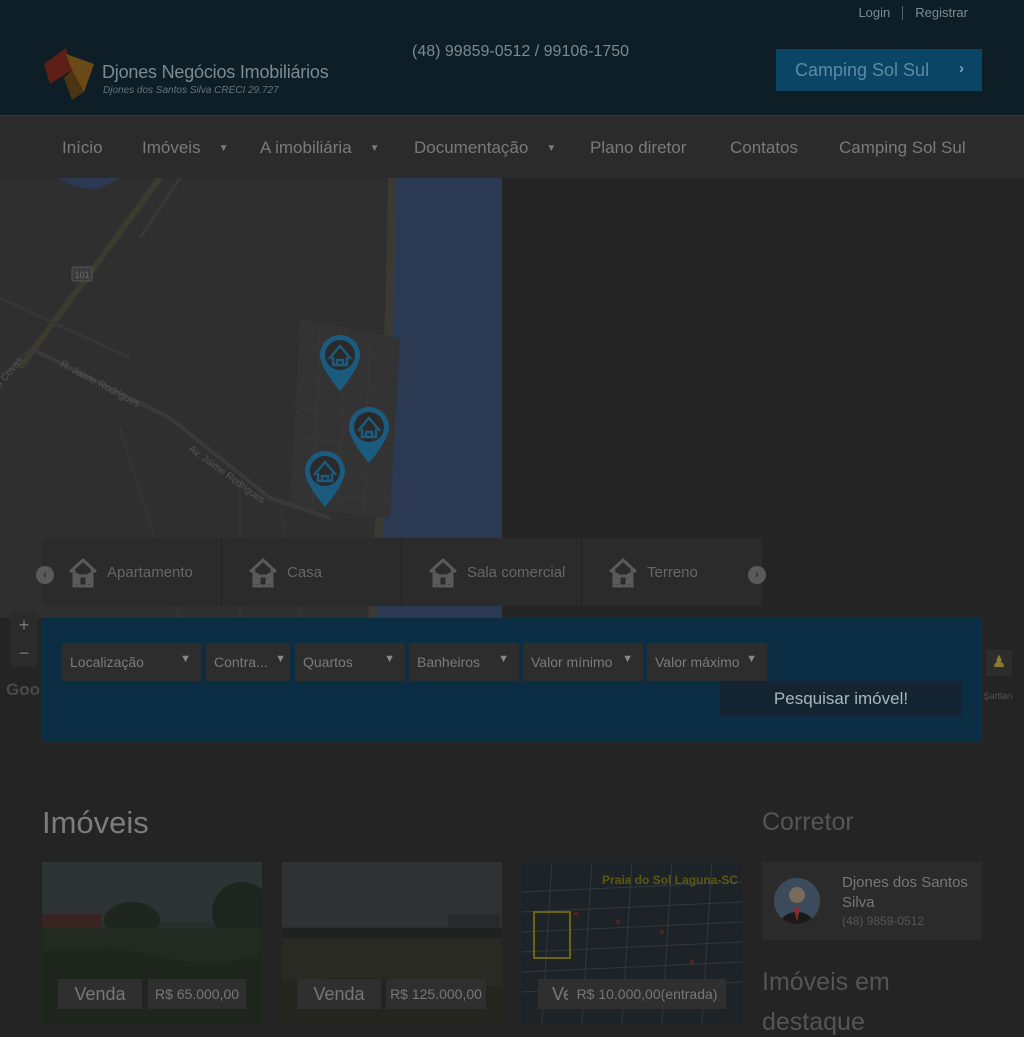 This screenshot has width=1024, height=1037. What do you see at coordinates (306, 147) in the screenshot?
I see `nav-label: A imobiliária` at bounding box center [306, 147].